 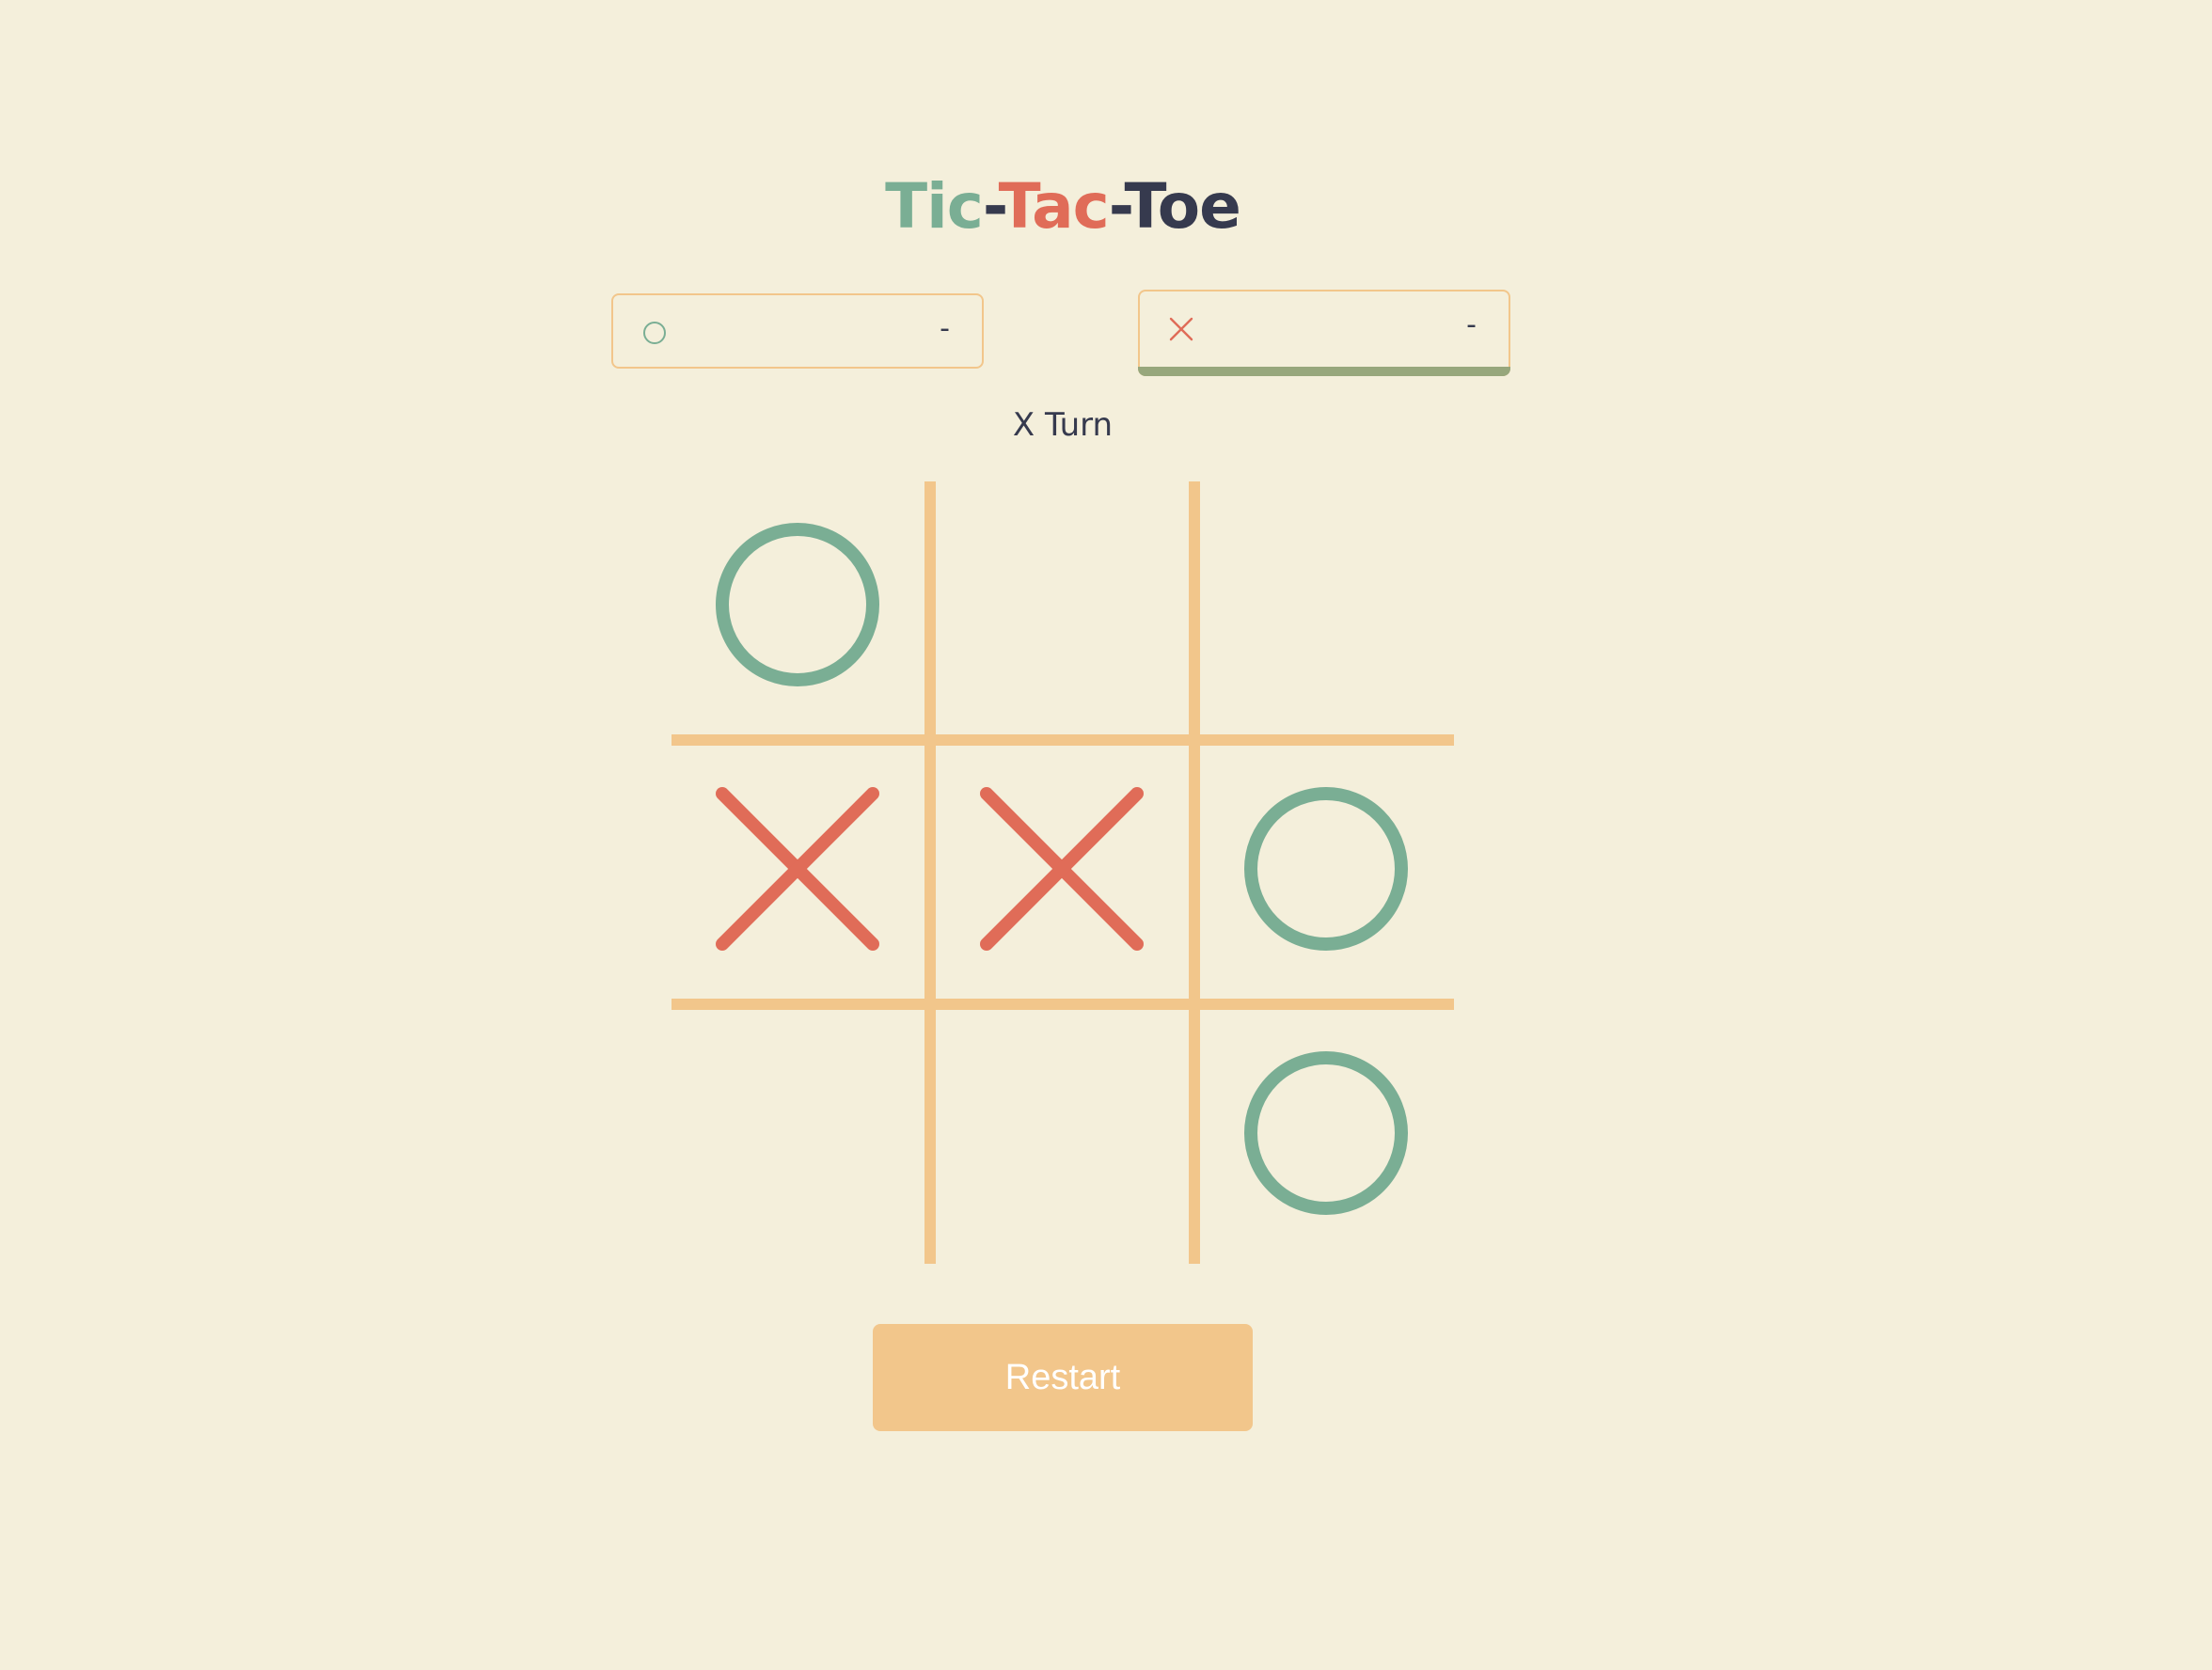 What do you see at coordinates (934, 206) in the screenshot?
I see `title-tic: Tic` at bounding box center [934, 206].